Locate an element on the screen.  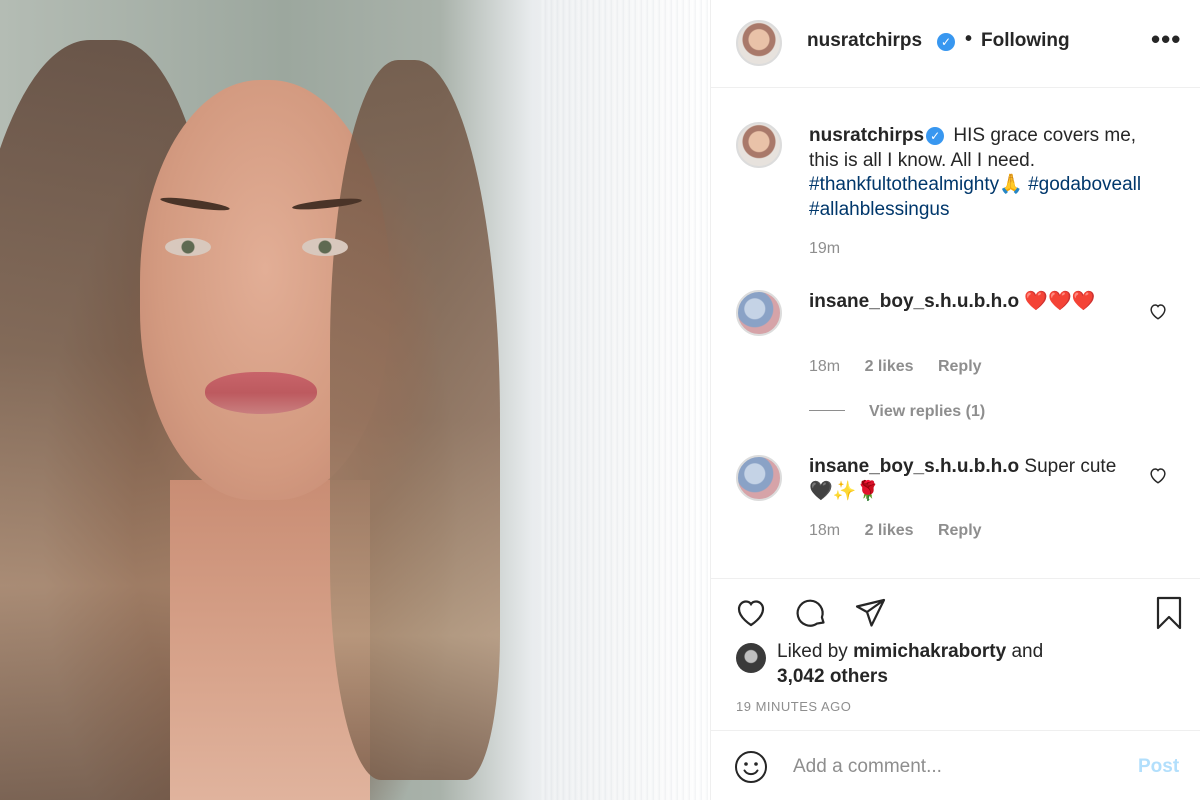
add-comment-bar: Post is located at coordinates (955, 765).